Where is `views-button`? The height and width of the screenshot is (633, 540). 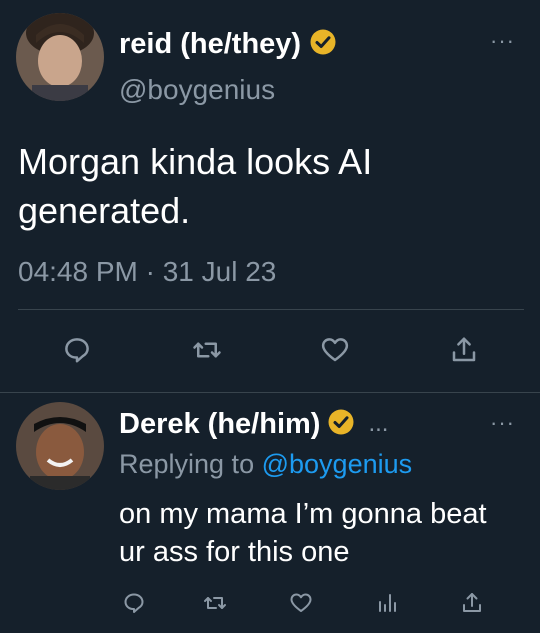 views-button is located at coordinates (387, 603).